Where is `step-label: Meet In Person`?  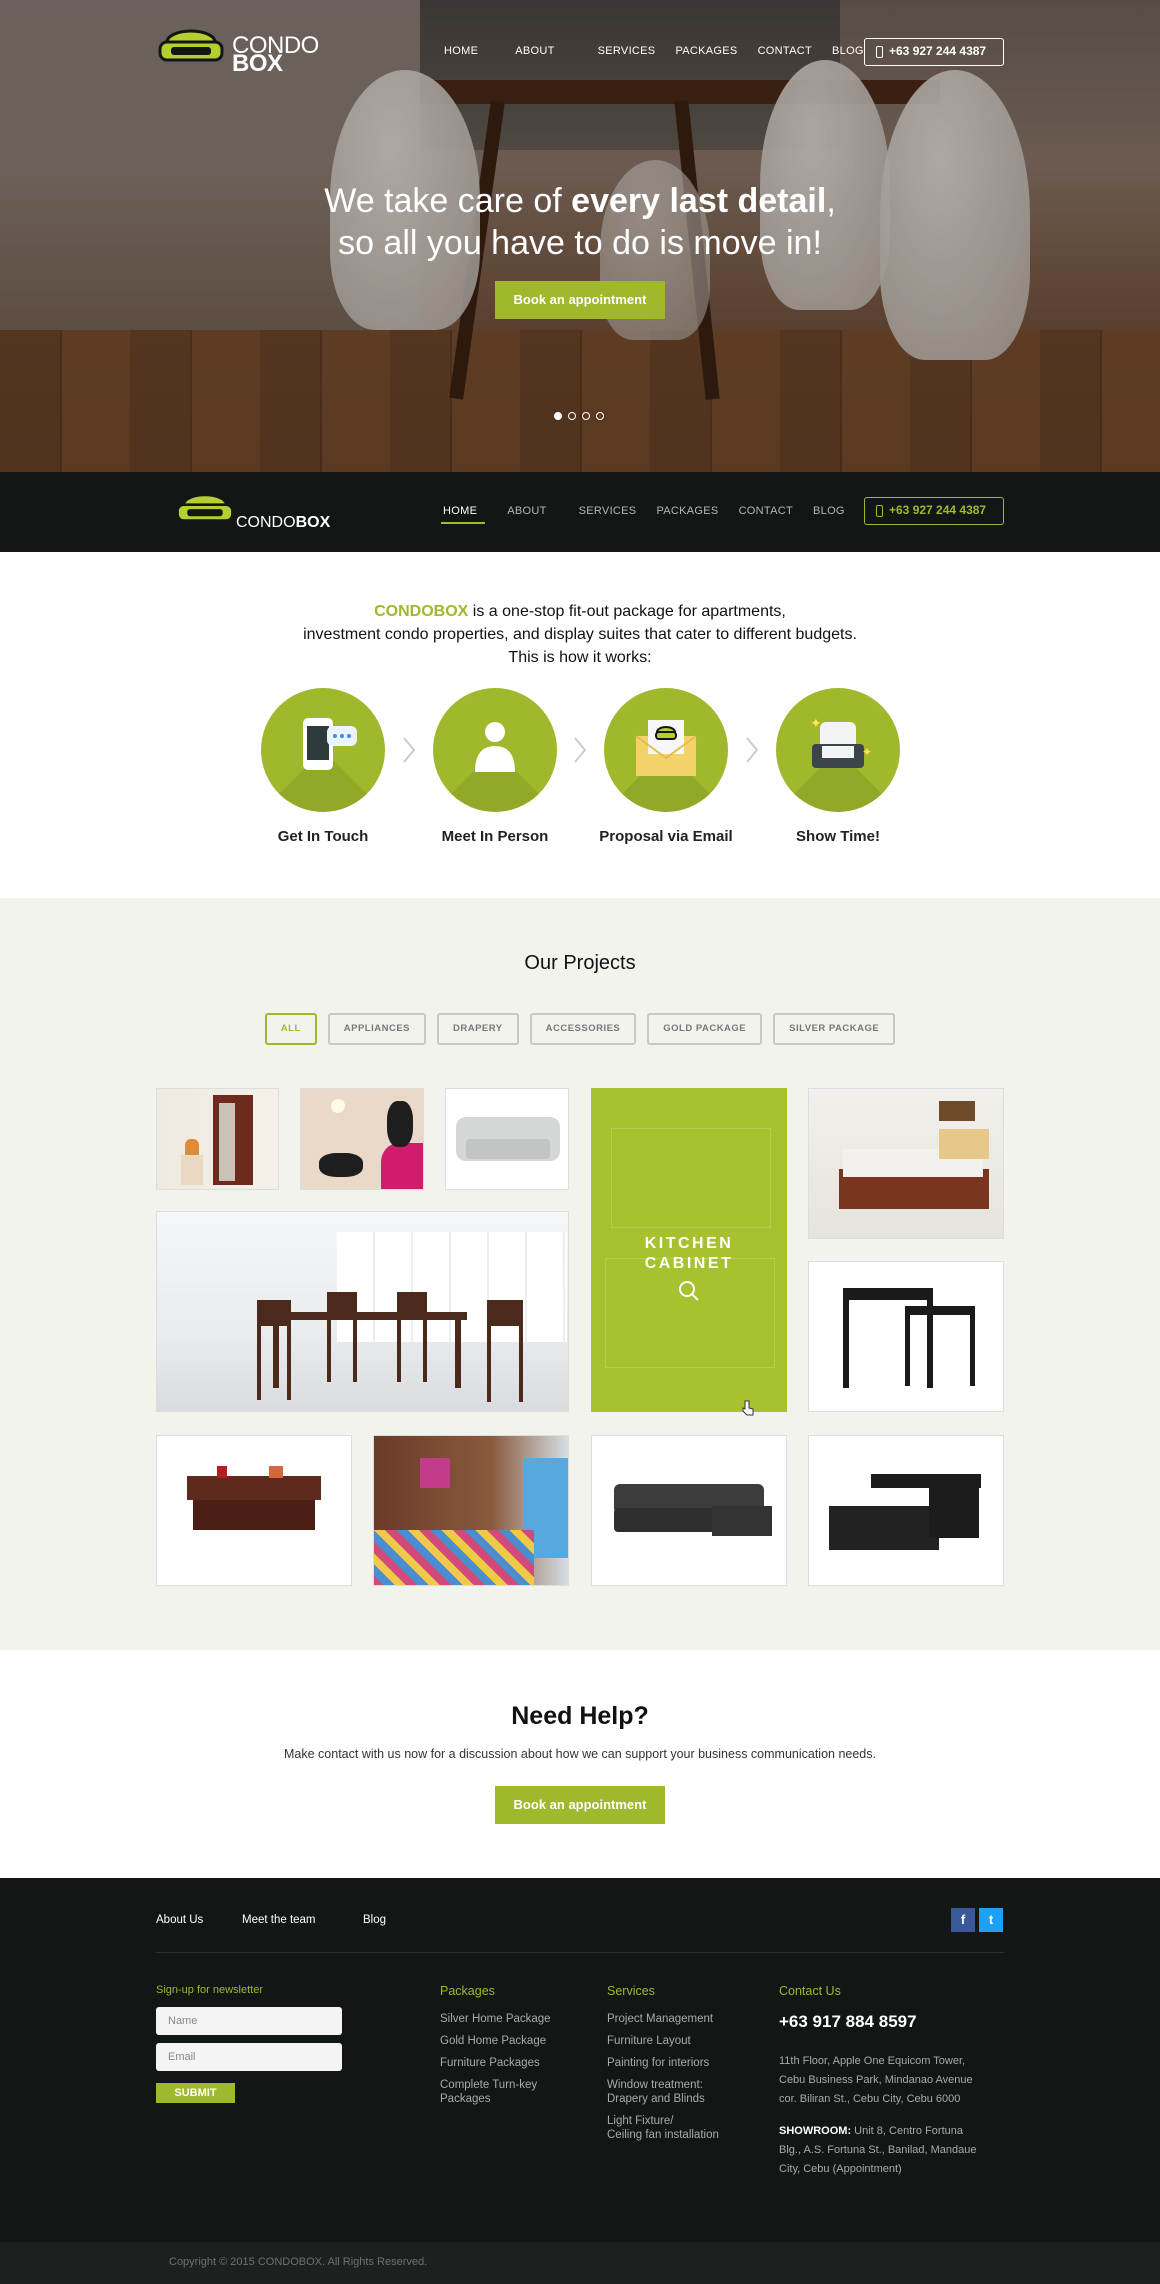 step-label: Meet In Person is located at coordinates (495, 836).